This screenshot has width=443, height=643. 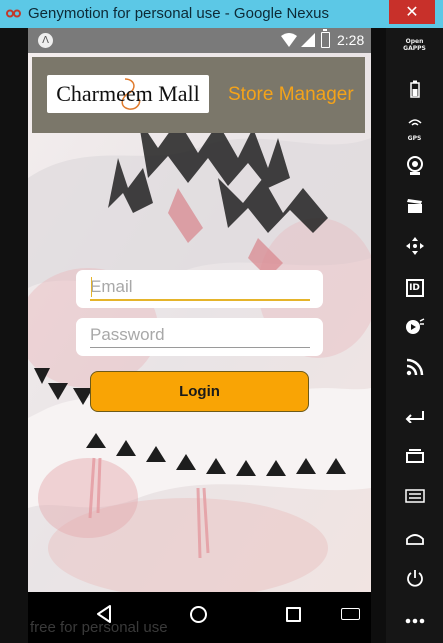 I want to click on logo-text: Charmeem Mall, so click(x=128, y=93).